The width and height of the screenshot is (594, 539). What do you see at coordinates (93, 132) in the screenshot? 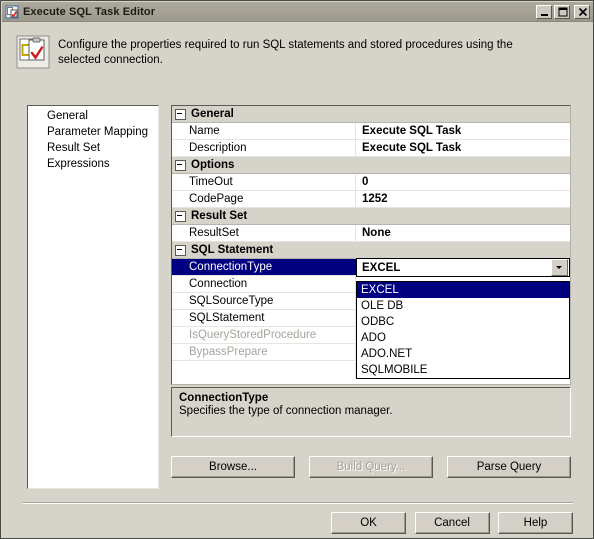
I see `page-list-item-parameter-mapping: Parameter Mapping` at bounding box center [93, 132].